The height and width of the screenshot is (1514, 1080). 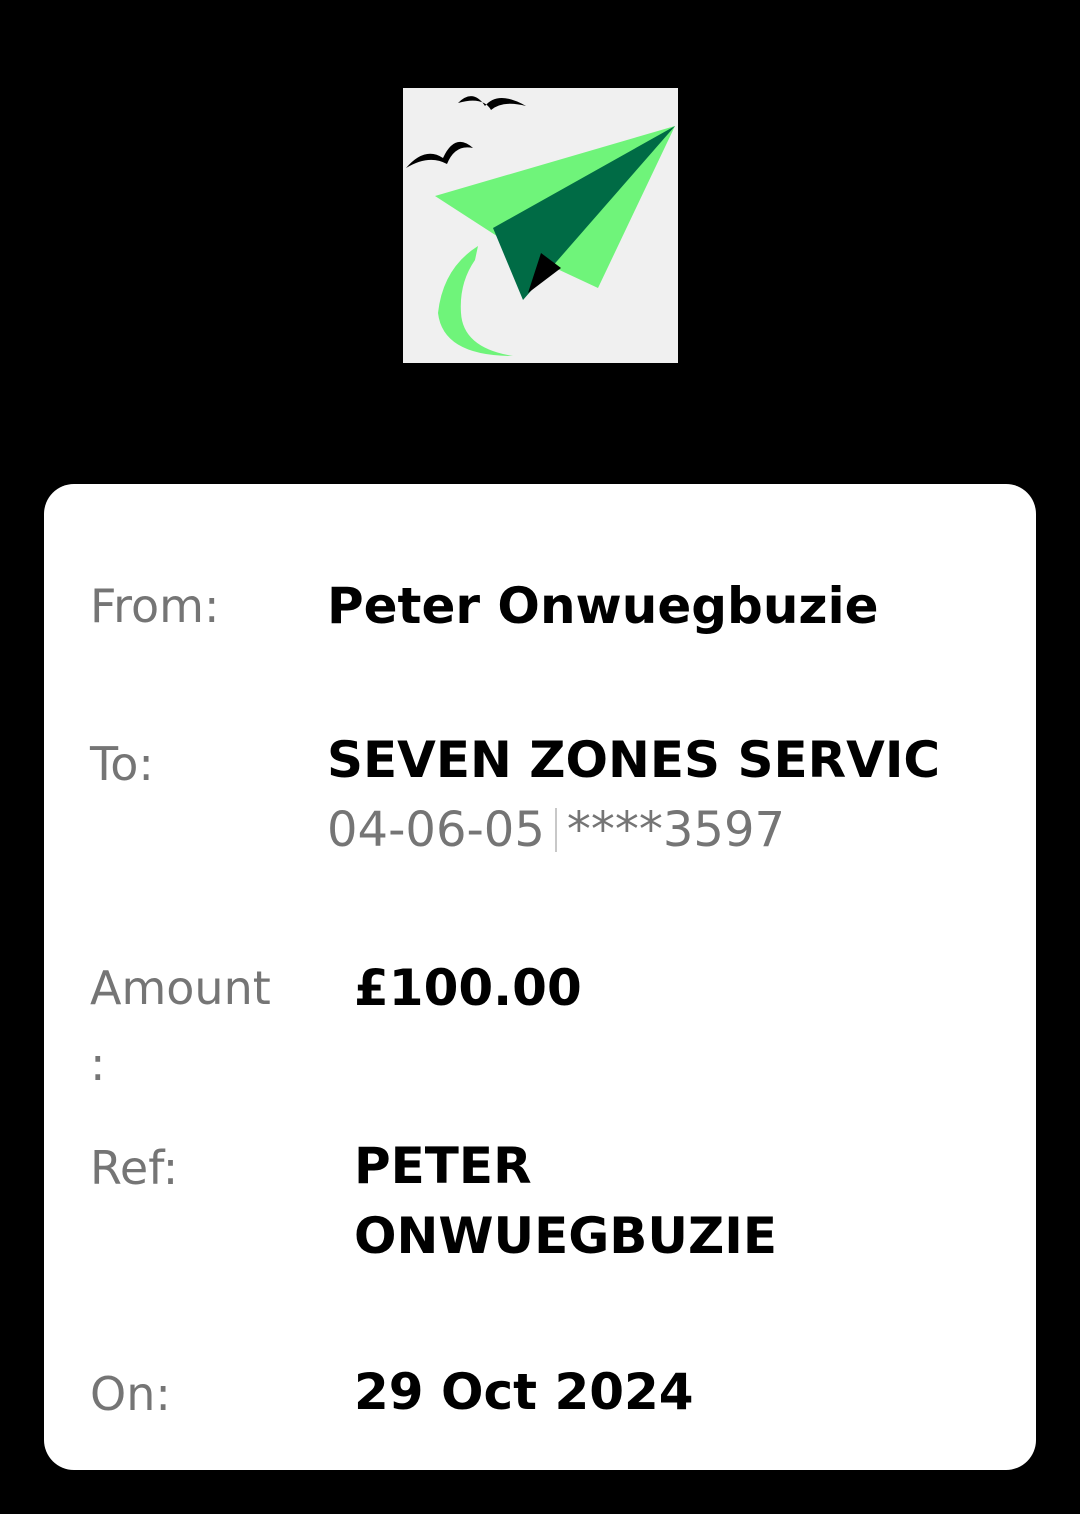 I want to click on date-value: 29 Oct 2024, so click(x=524, y=1392).